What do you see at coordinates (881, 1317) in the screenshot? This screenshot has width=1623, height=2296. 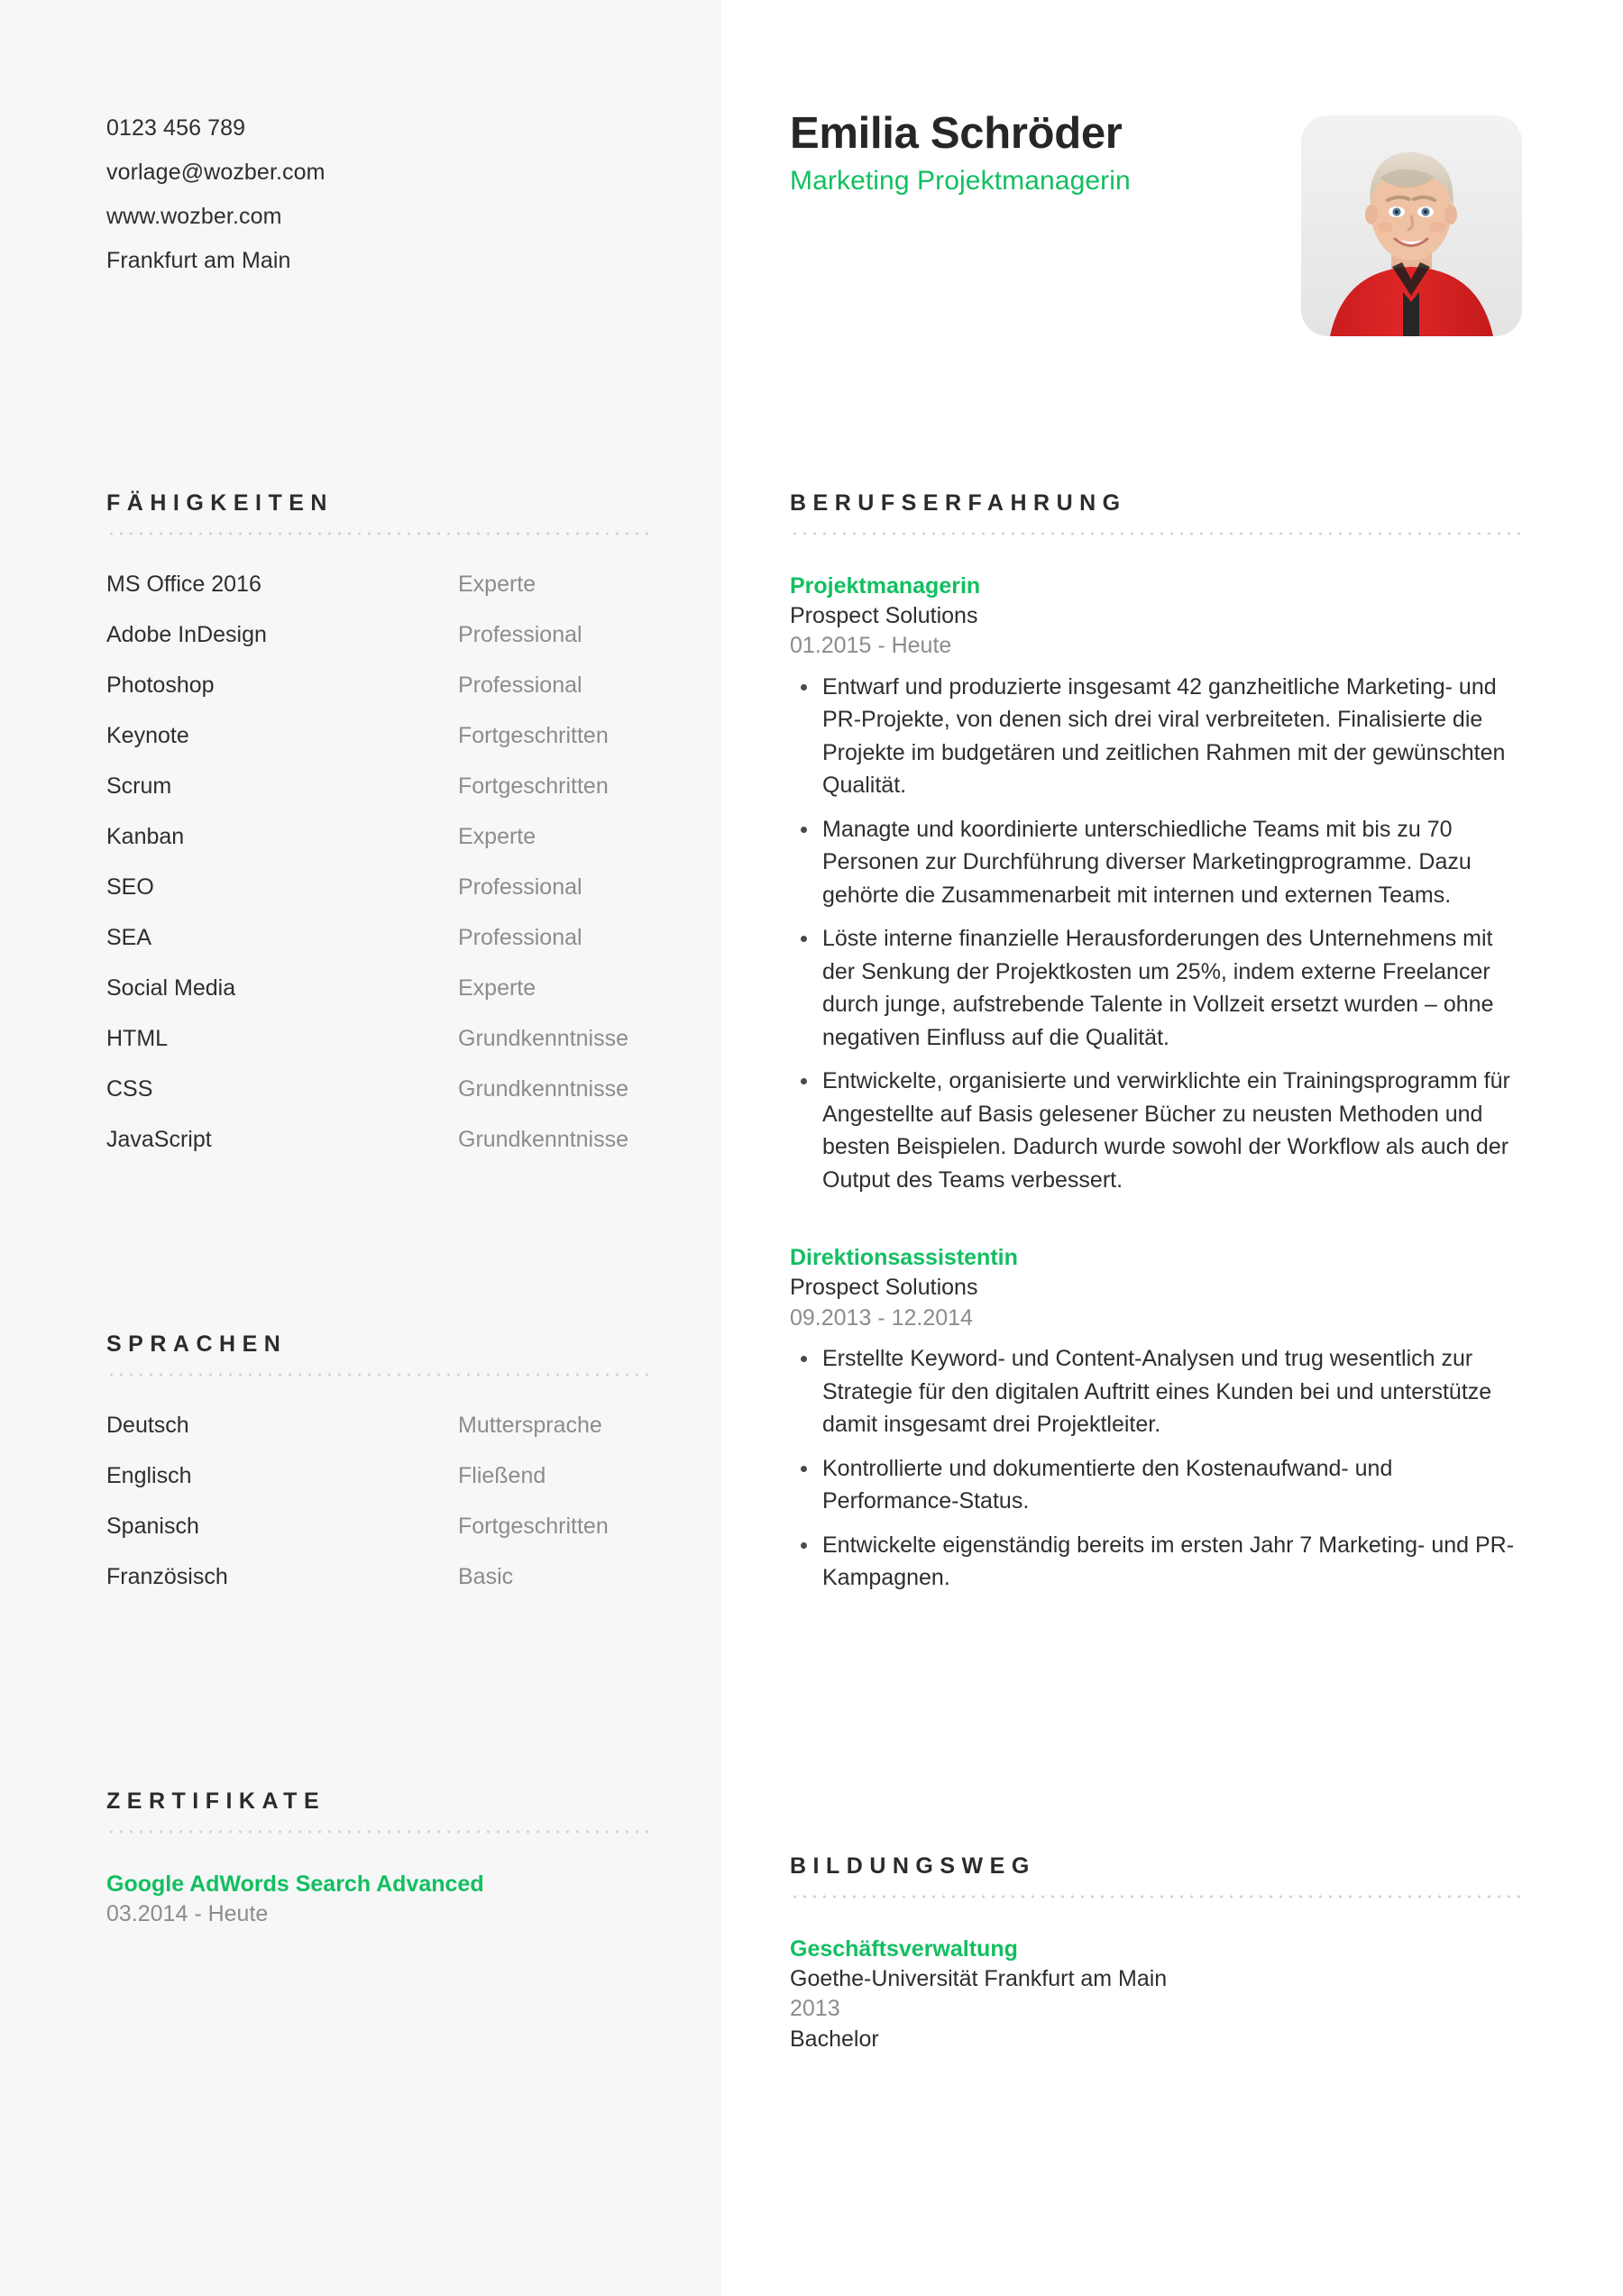 I see `experience-date: 09.2013 - 12.2014` at bounding box center [881, 1317].